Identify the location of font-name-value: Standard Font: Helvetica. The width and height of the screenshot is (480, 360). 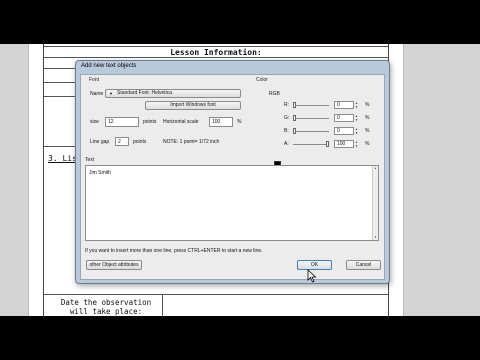
(145, 93).